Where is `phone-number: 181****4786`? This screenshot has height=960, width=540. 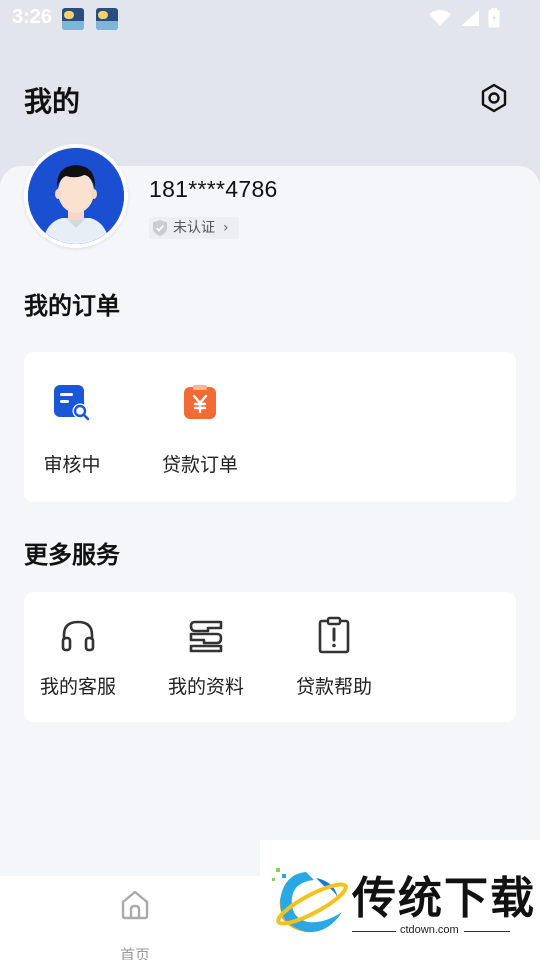 phone-number: 181****4786 is located at coordinates (213, 189).